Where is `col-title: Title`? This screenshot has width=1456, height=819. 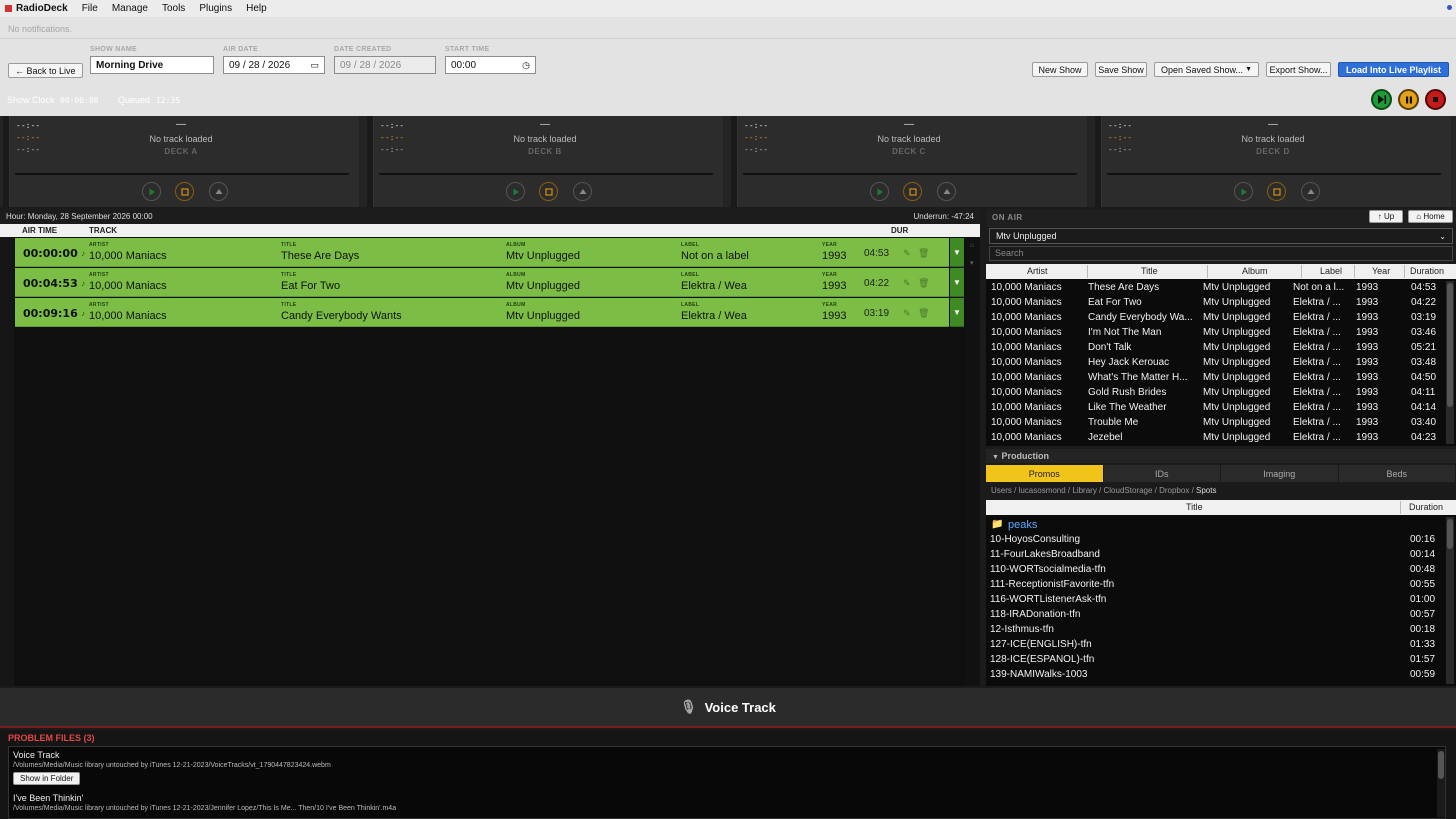
col-title: Title is located at coordinates (1149, 271).